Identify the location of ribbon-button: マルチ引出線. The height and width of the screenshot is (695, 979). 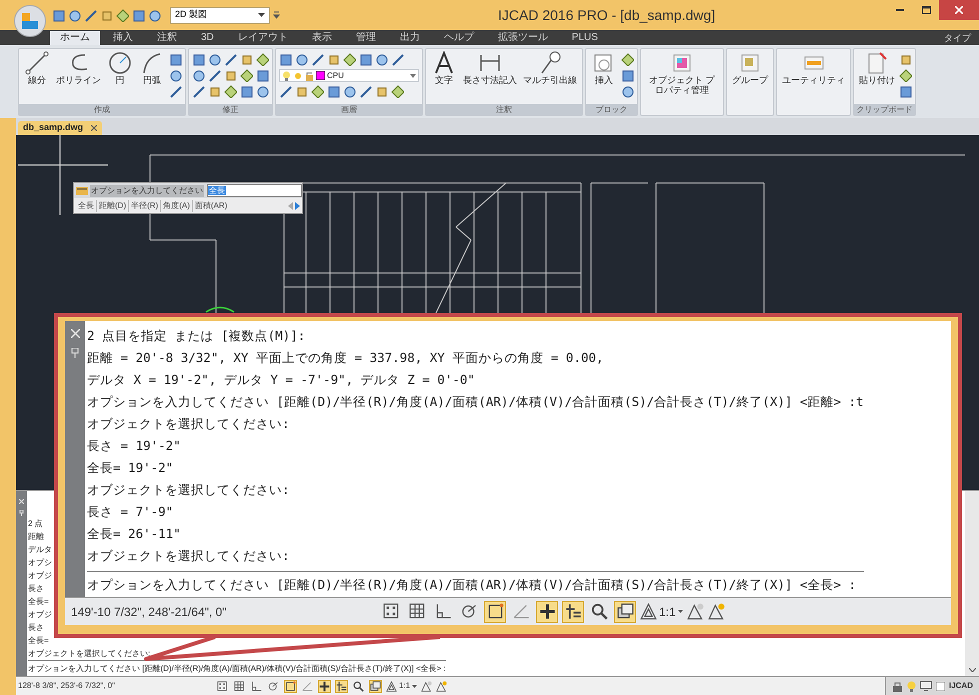
(550, 68).